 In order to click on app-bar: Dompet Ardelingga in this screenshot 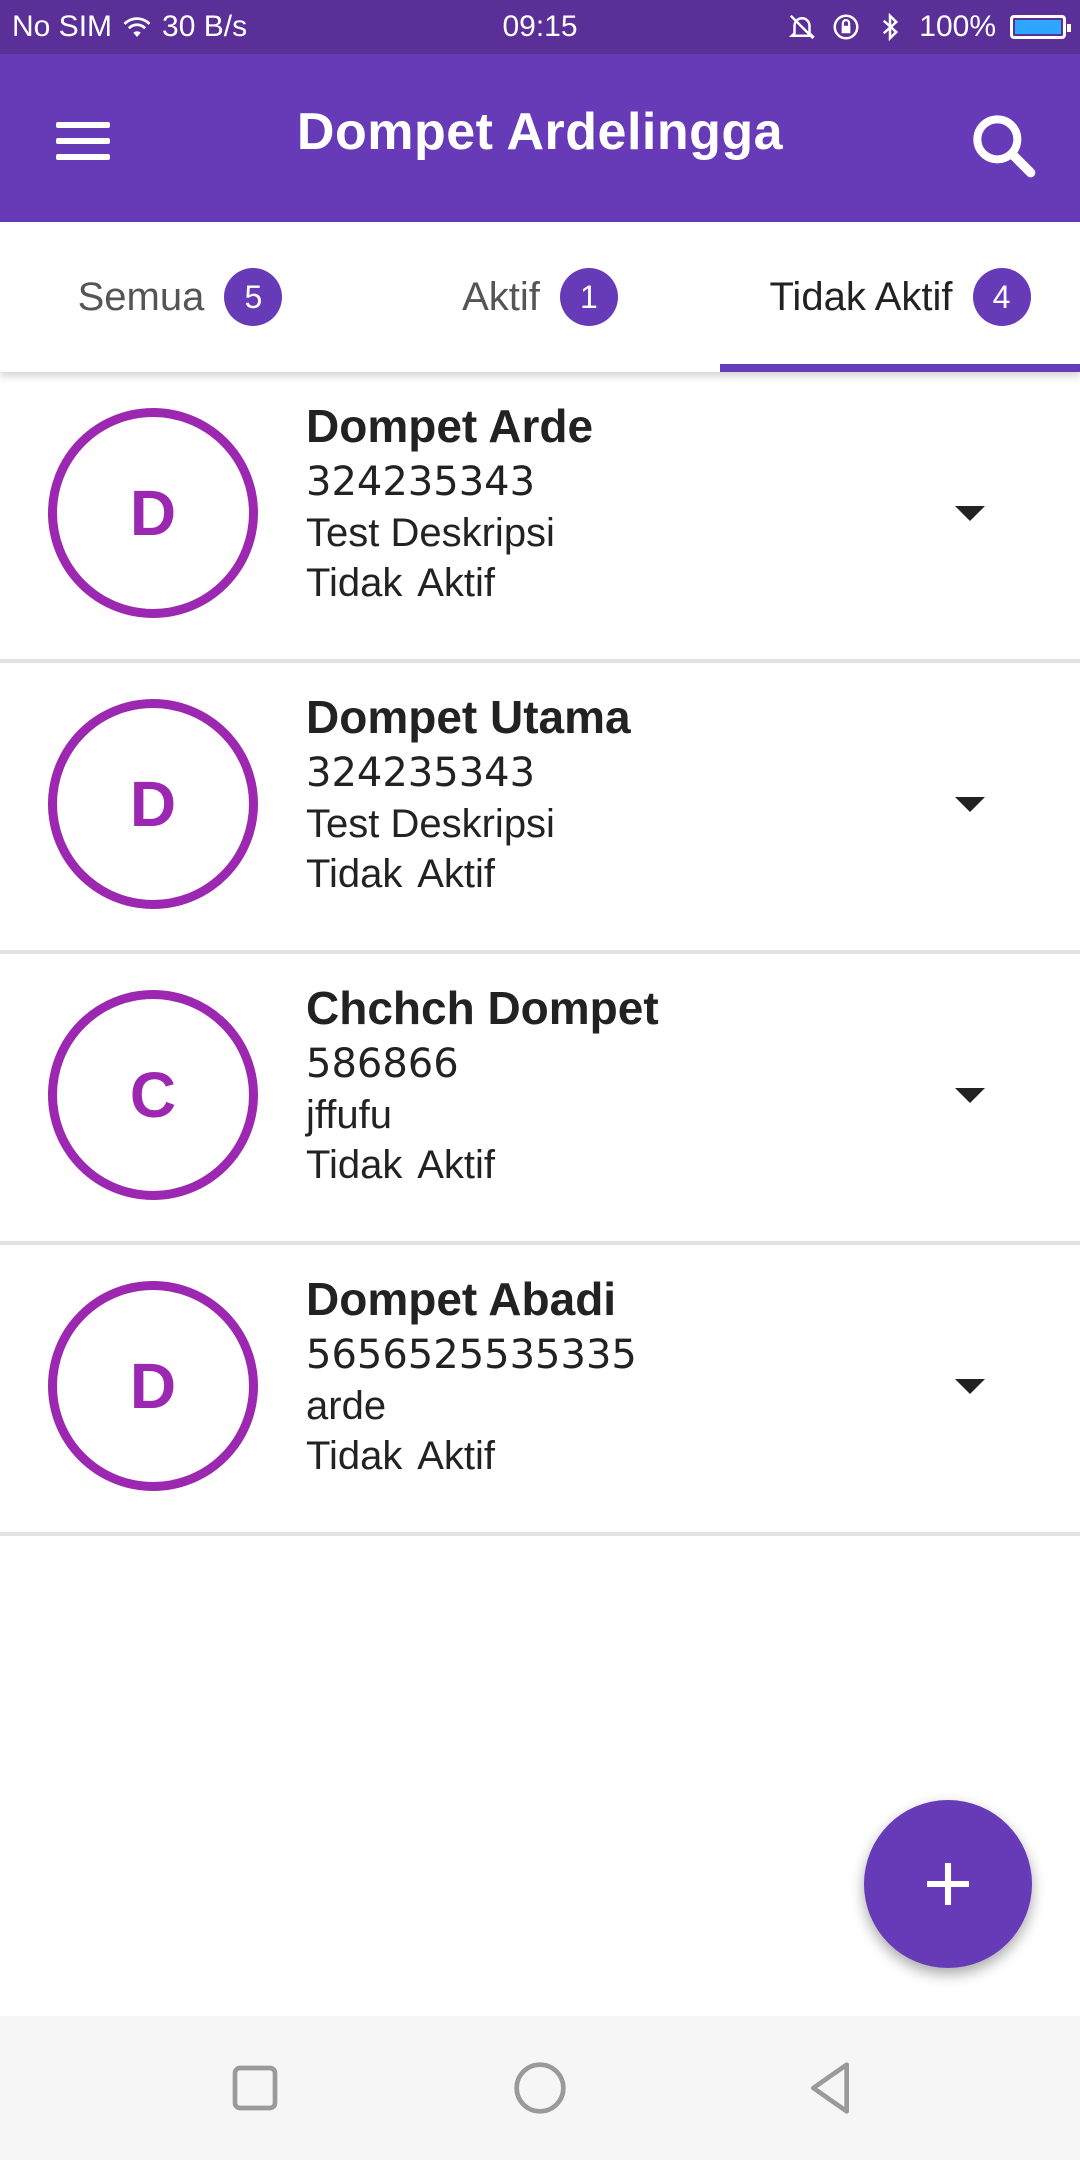, I will do `click(540, 138)`.